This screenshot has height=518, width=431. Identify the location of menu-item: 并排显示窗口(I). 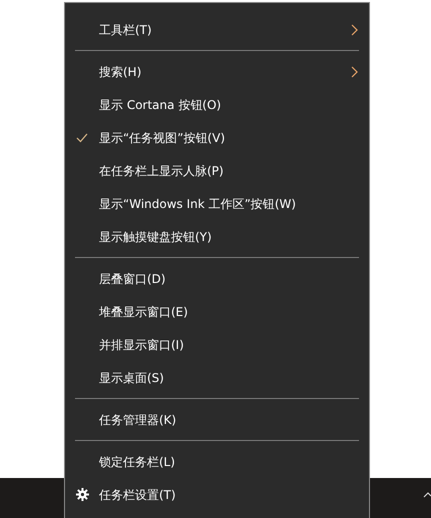
(217, 344).